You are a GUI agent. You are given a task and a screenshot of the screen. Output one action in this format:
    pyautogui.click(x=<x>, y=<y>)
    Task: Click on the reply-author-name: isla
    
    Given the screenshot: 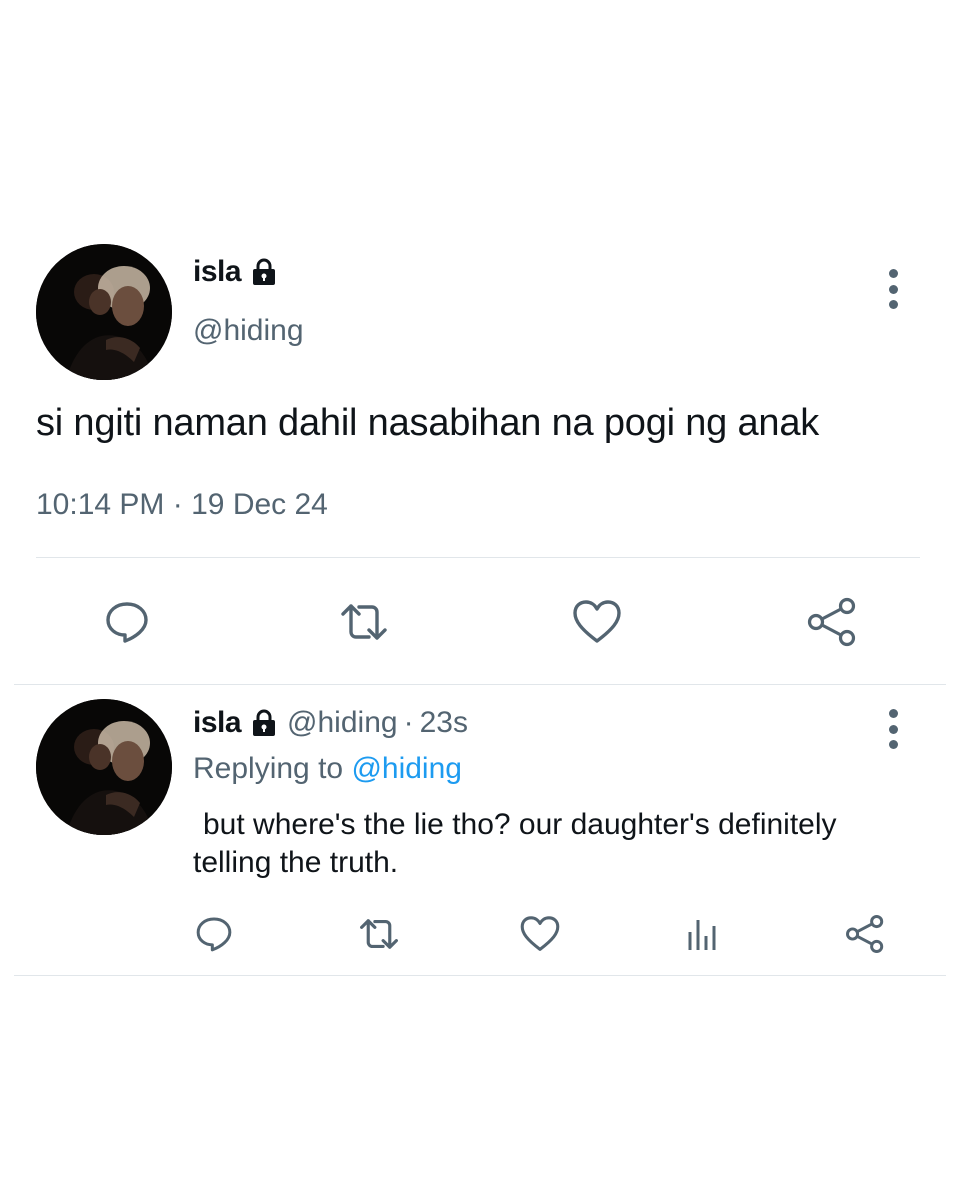 What is the action you would take?
    pyautogui.click(x=217, y=723)
    